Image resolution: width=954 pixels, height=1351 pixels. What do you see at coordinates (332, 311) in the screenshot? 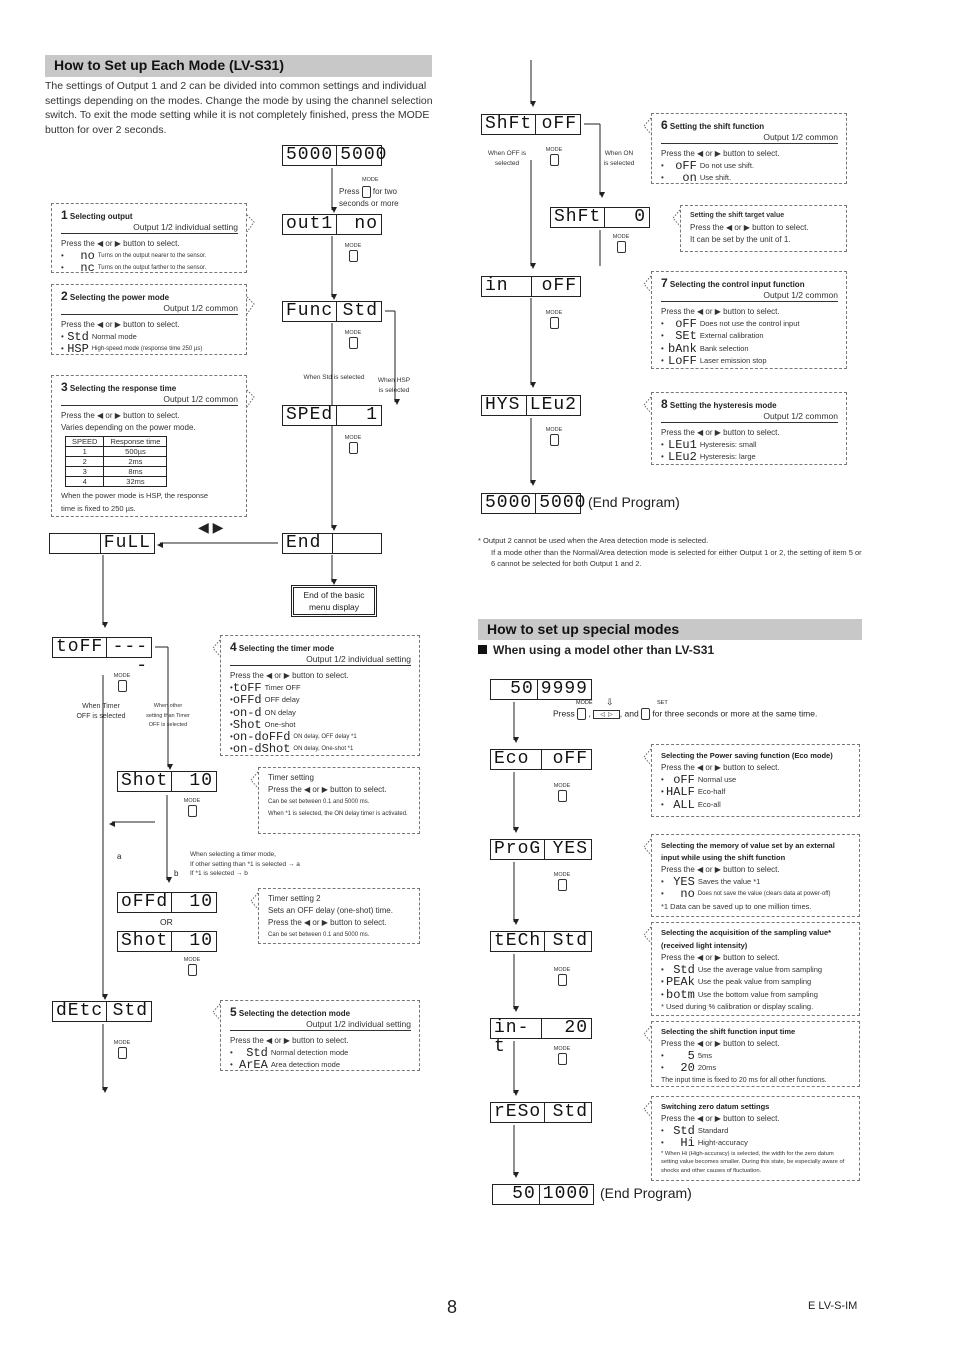
I see `lcd-display-func: Func Std` at bounding box center [332, 311].